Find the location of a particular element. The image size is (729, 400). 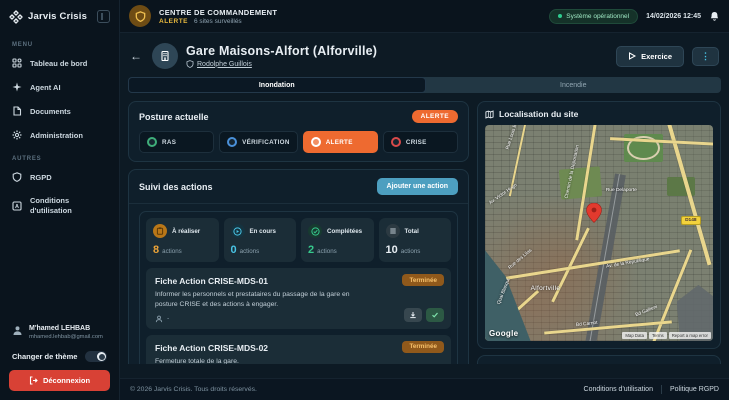

street-label: Rue des Lilas is located at coordinates (520, 259).